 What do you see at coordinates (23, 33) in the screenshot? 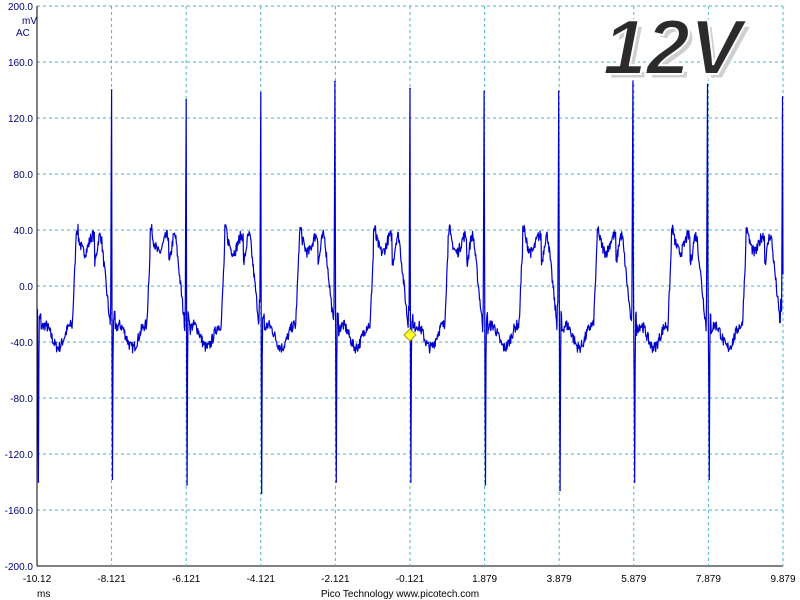
I see `coupling-label: AC` at bounding box center [23, 33].